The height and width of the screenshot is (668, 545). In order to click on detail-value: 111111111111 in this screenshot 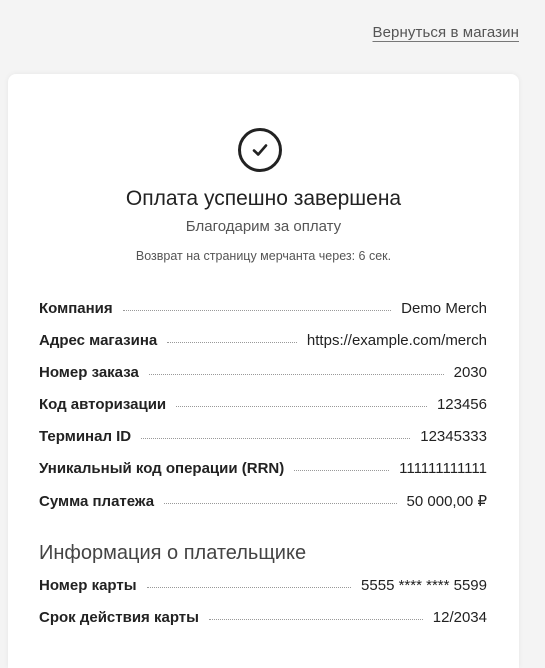, I will do `click(443, 468)`.